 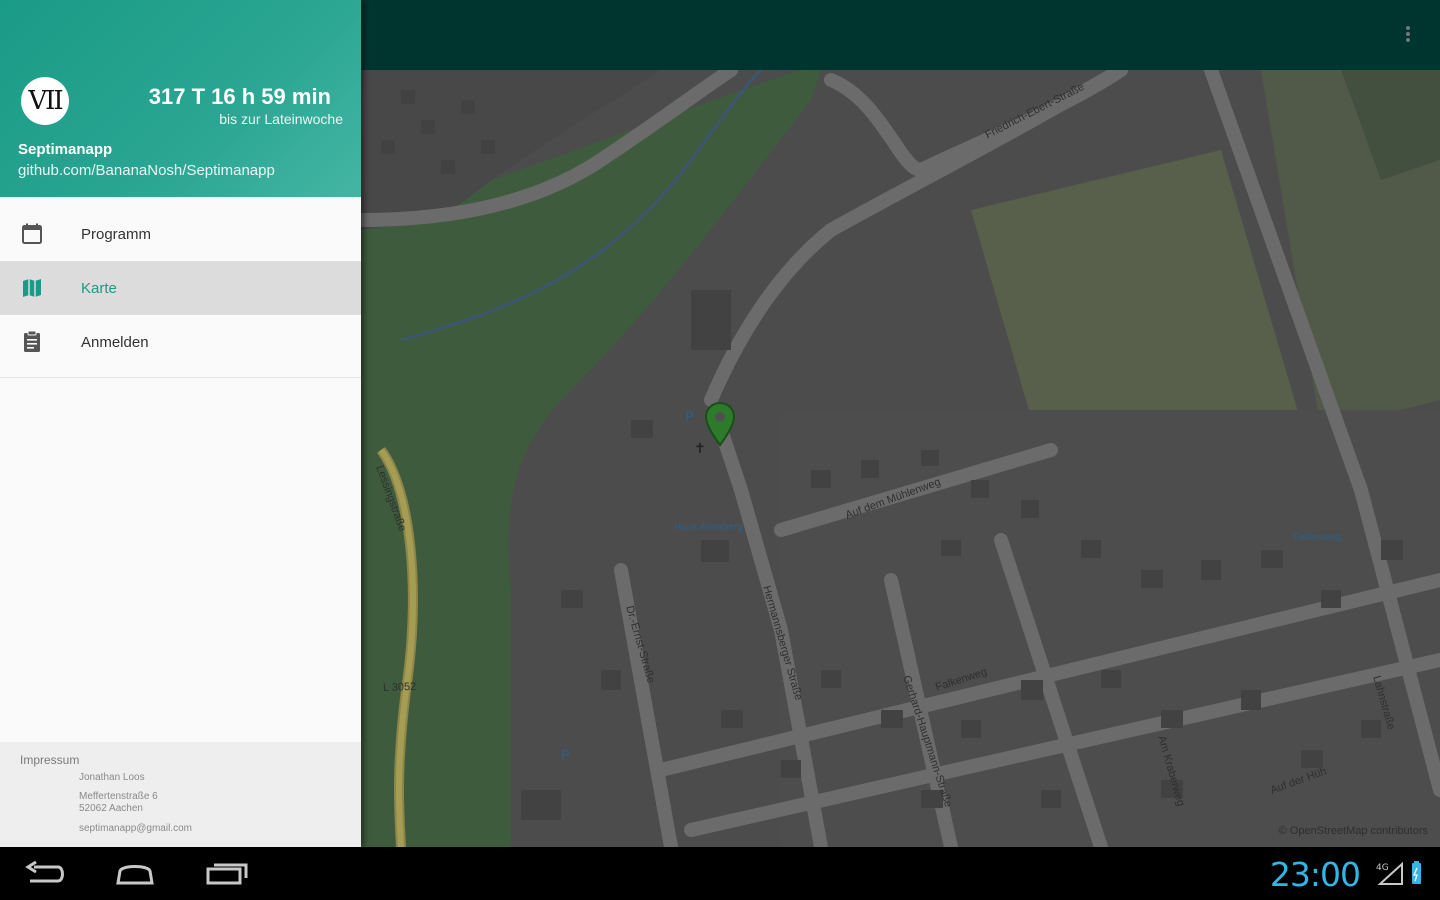 I want to click on map-attribution: © OpenStreetMap contributors, so click(x=1353, y=831).